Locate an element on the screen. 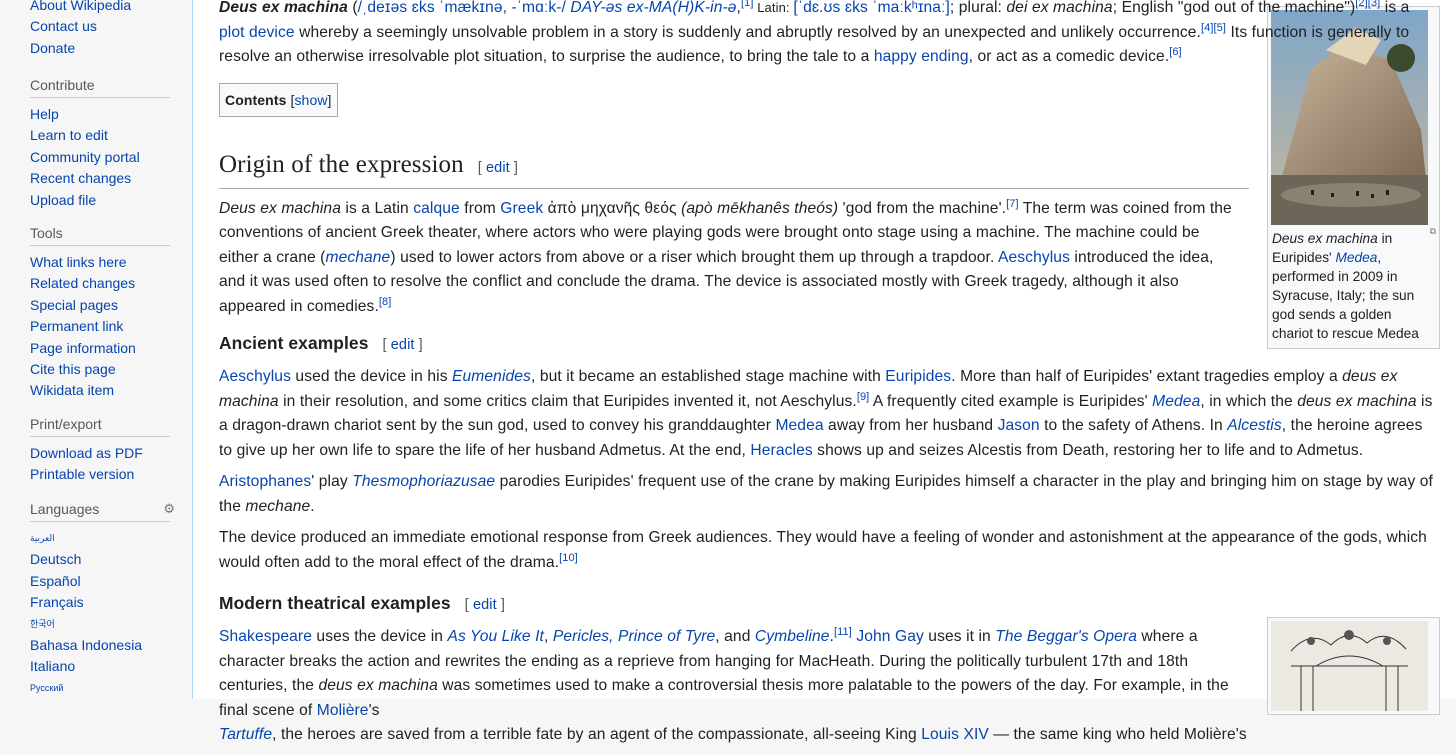  edit-link-origin: edit is located at coordinates (498, 168).